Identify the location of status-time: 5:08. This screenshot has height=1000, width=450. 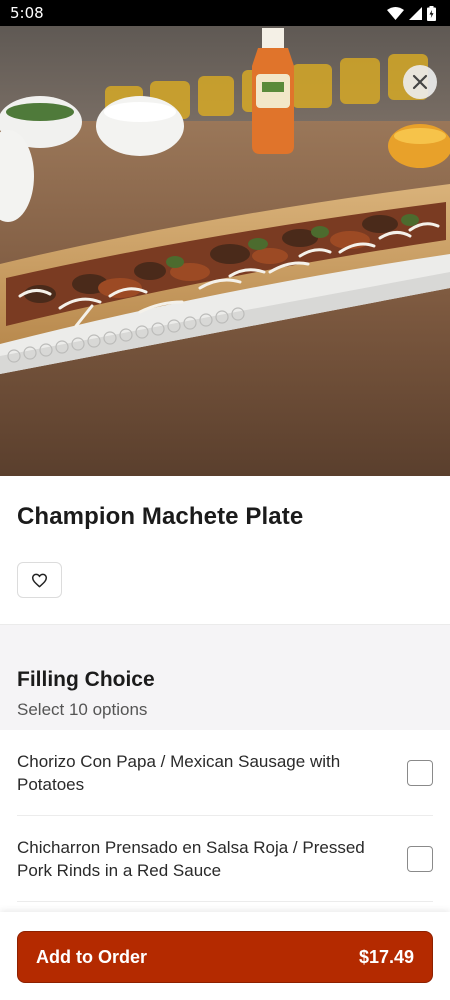
(27, 13).